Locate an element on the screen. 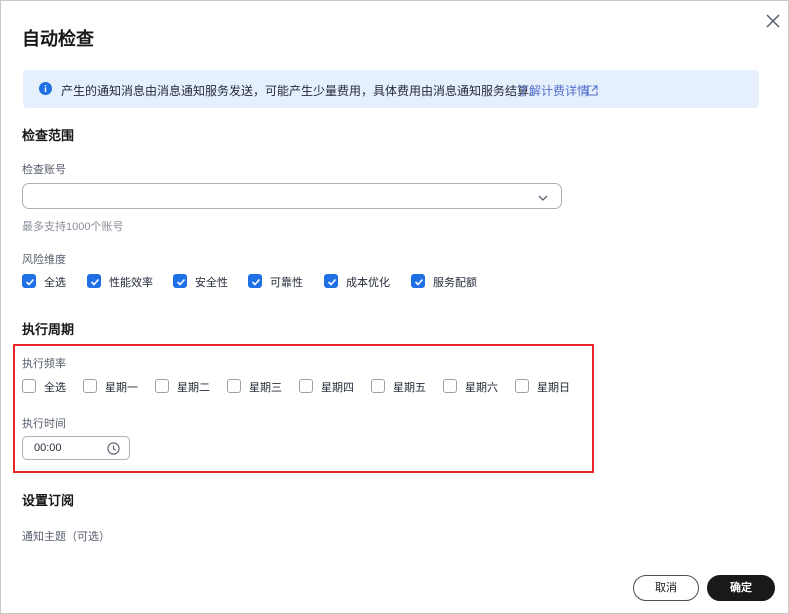 Image resolution: width=789 pixels, height=614 pixels. risk-option-label: 安全性 is located at coordinates (211, 283).